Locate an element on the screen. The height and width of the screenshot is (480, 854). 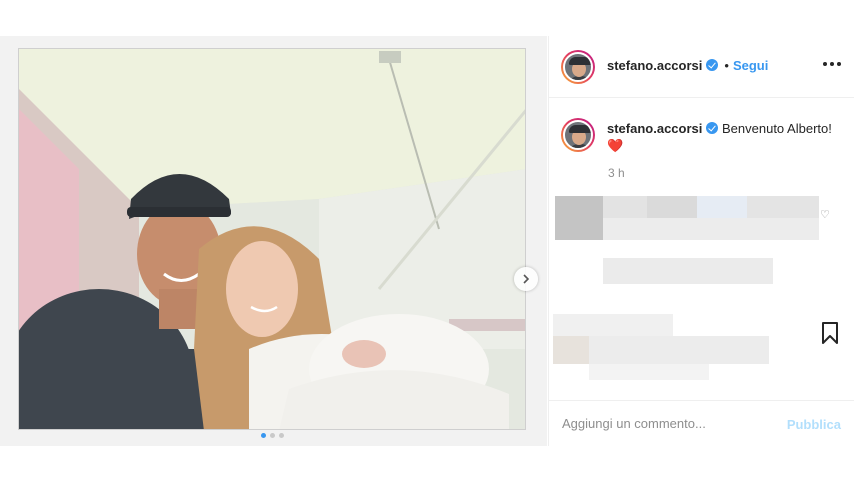
chevron-right-icon is located at coordinates (526, 279).